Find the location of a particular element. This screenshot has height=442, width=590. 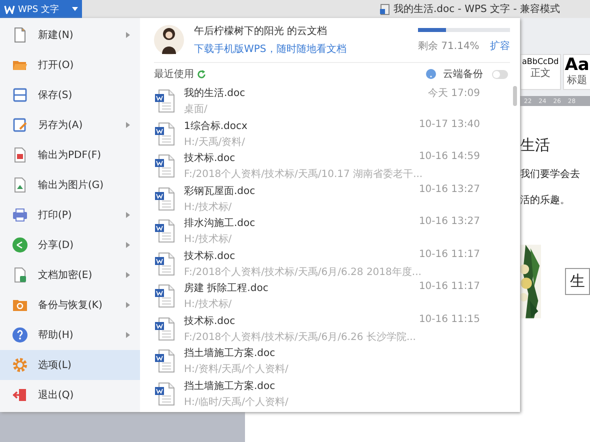

file-path: H:/临时/天禹/个人资料/ is located at coordinates (237, 402).